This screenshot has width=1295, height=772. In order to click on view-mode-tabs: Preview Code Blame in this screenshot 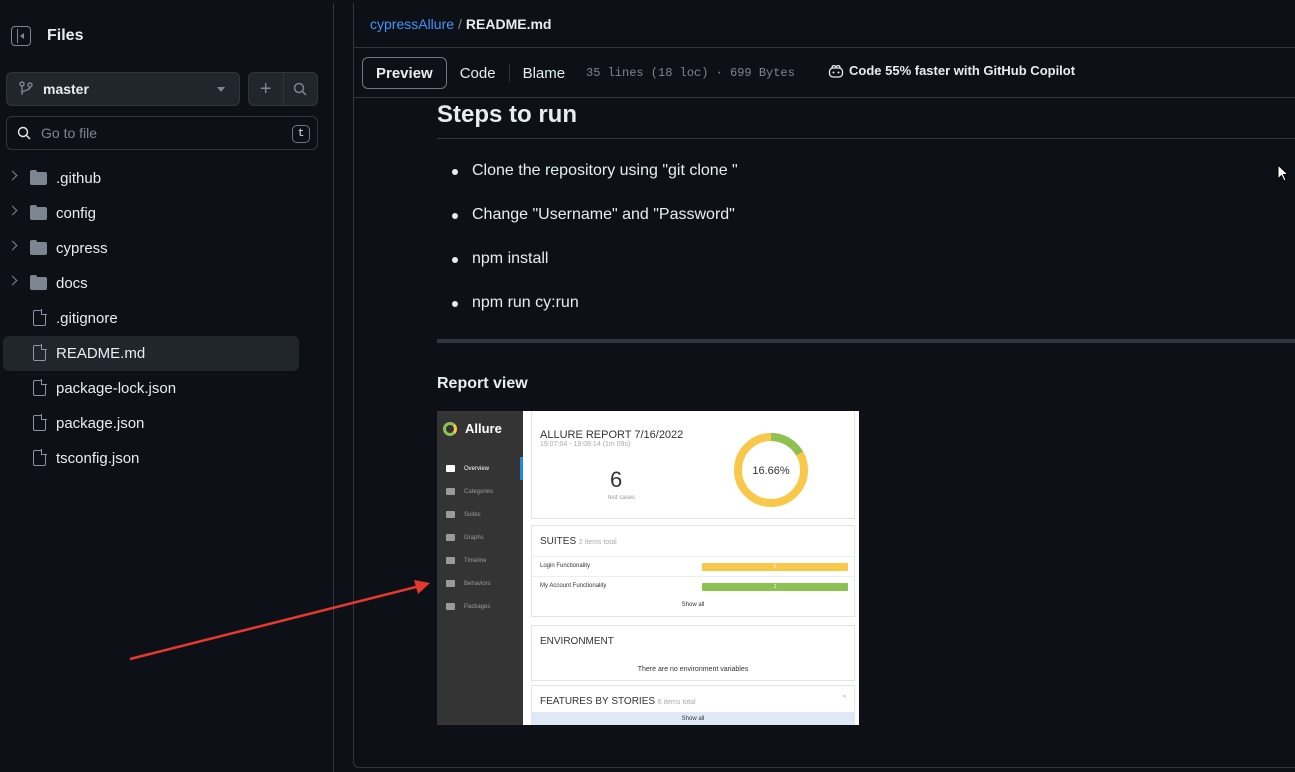, I will do `click(470, 73)`.